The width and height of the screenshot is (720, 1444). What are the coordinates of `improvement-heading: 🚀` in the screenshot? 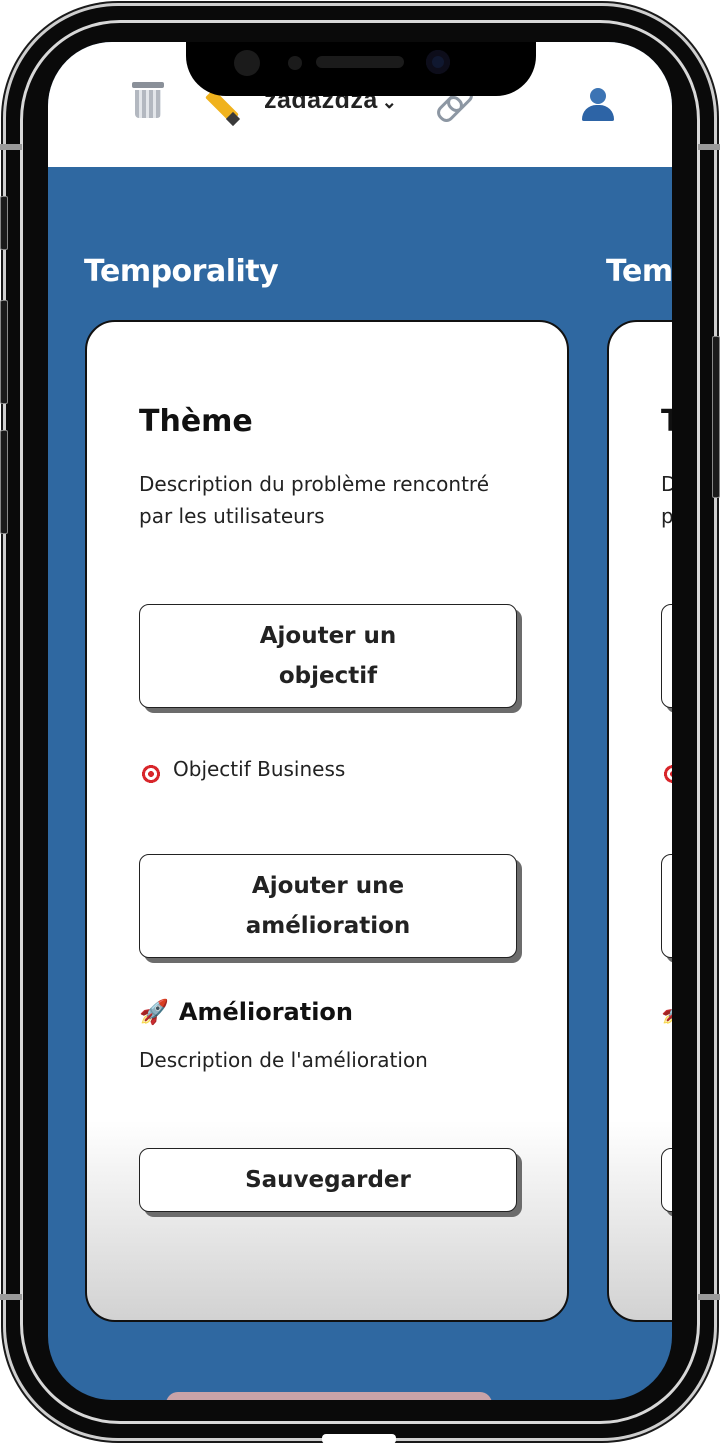 It's located at (666, 1012).